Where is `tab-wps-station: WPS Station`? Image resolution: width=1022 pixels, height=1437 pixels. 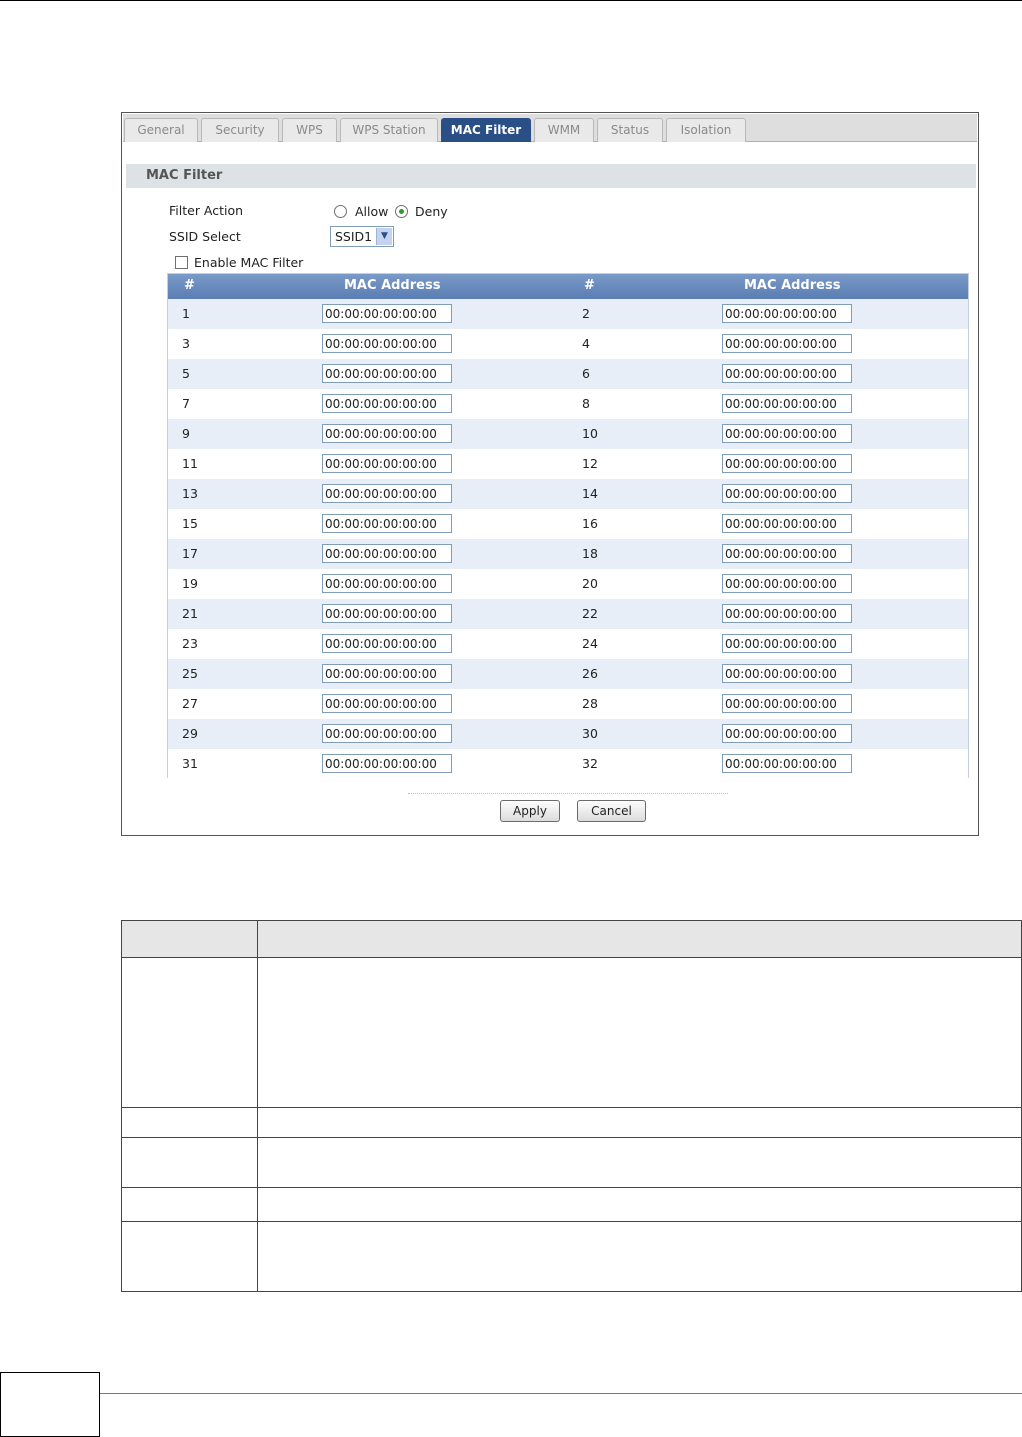 tab-wps-station: WPS Station is located at coordinates (389, 130).